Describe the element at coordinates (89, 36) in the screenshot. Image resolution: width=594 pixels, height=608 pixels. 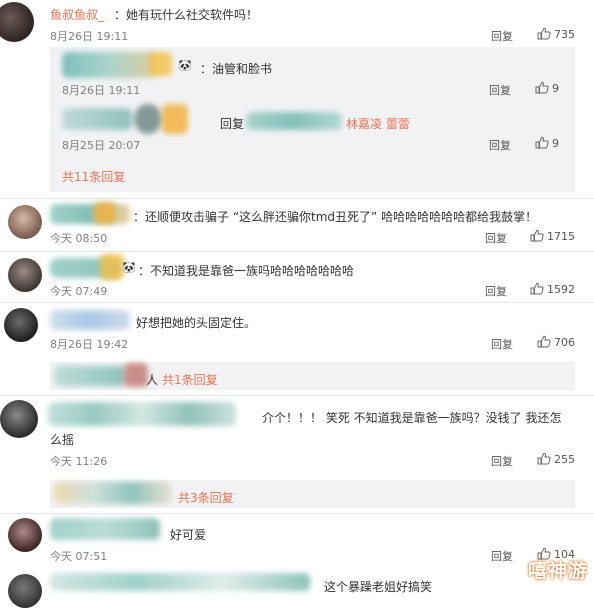
I see `comment-time: 8月26日 19:11` at that location.